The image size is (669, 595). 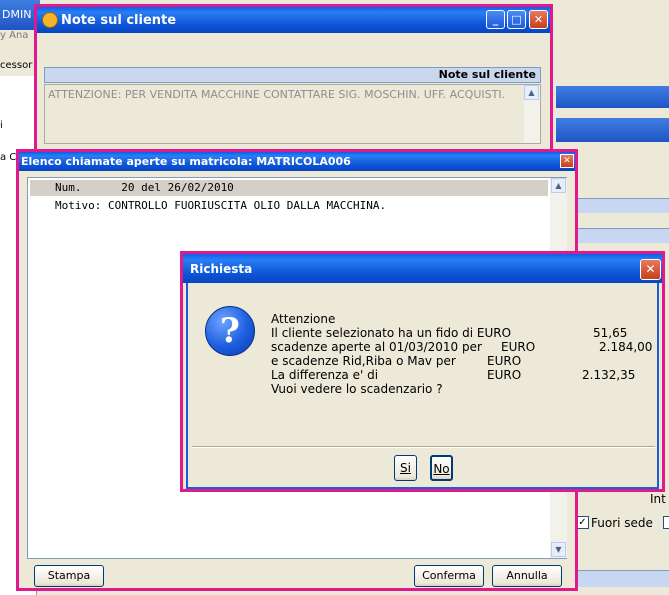 I want to click on background-toolbar-label: cessor, so click(x=16, y=65).